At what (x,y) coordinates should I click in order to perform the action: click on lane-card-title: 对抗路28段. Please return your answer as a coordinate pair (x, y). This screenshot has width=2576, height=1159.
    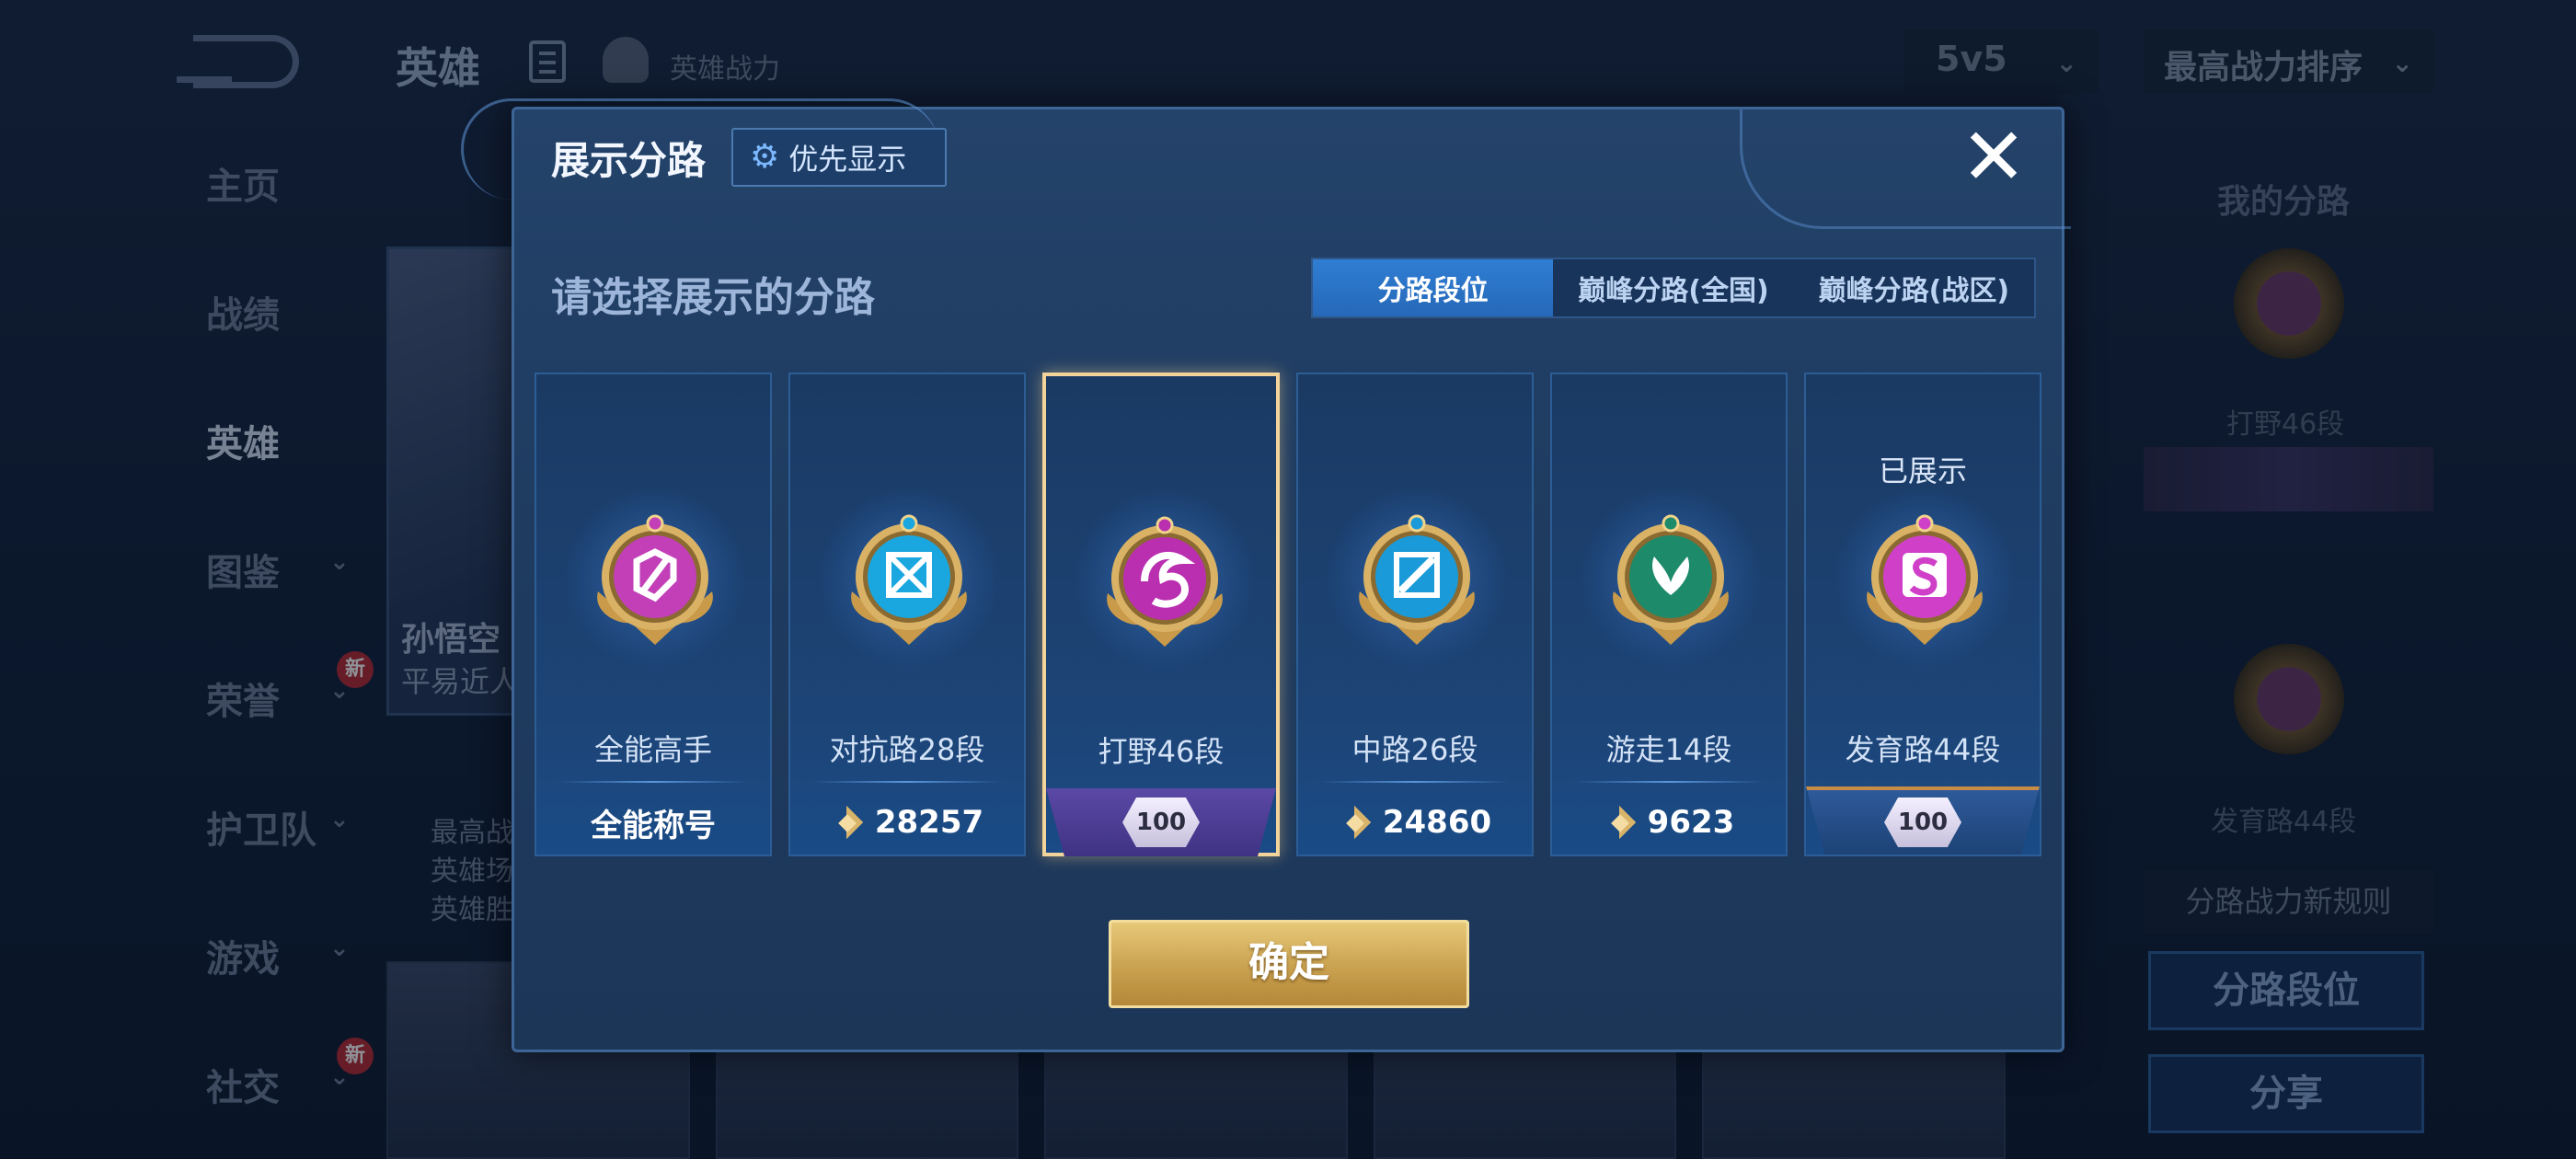
    Looking at the image, I should click on (907, 749).